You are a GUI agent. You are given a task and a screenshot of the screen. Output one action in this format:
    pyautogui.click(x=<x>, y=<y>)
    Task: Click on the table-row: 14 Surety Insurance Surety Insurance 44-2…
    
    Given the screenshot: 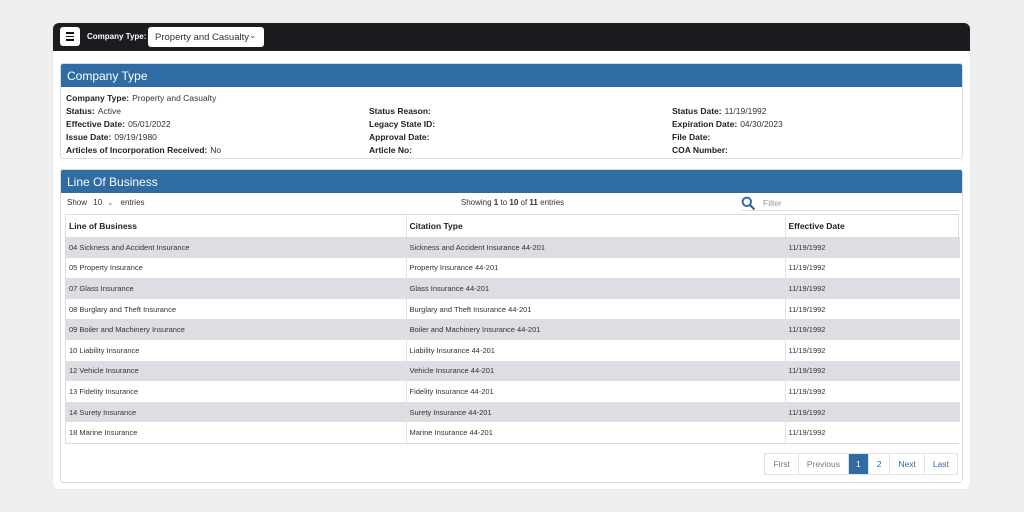 What is the action you would take?
    pyautogui.click(x=513, y=412)
    